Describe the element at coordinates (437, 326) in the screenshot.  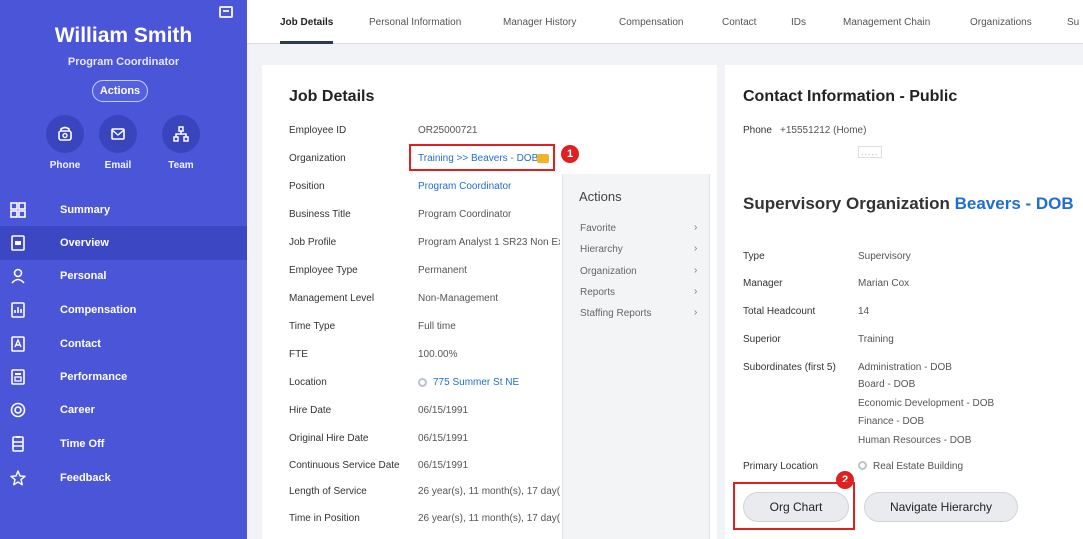
I see `time-type-value: Full time` at that location.